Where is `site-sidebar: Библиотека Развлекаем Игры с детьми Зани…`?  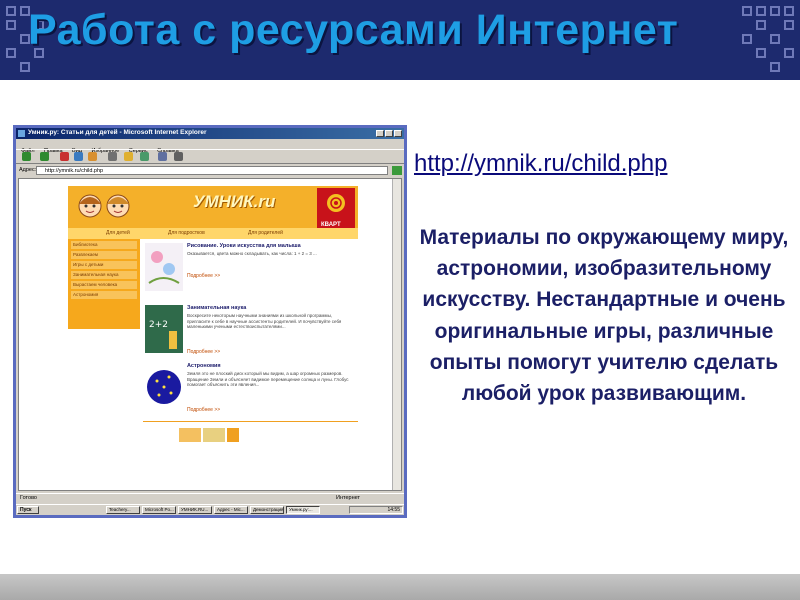 site-sidebar: Библиотека Развлекаем Игры с детьми Зани… is located at coordinates (104, 284).